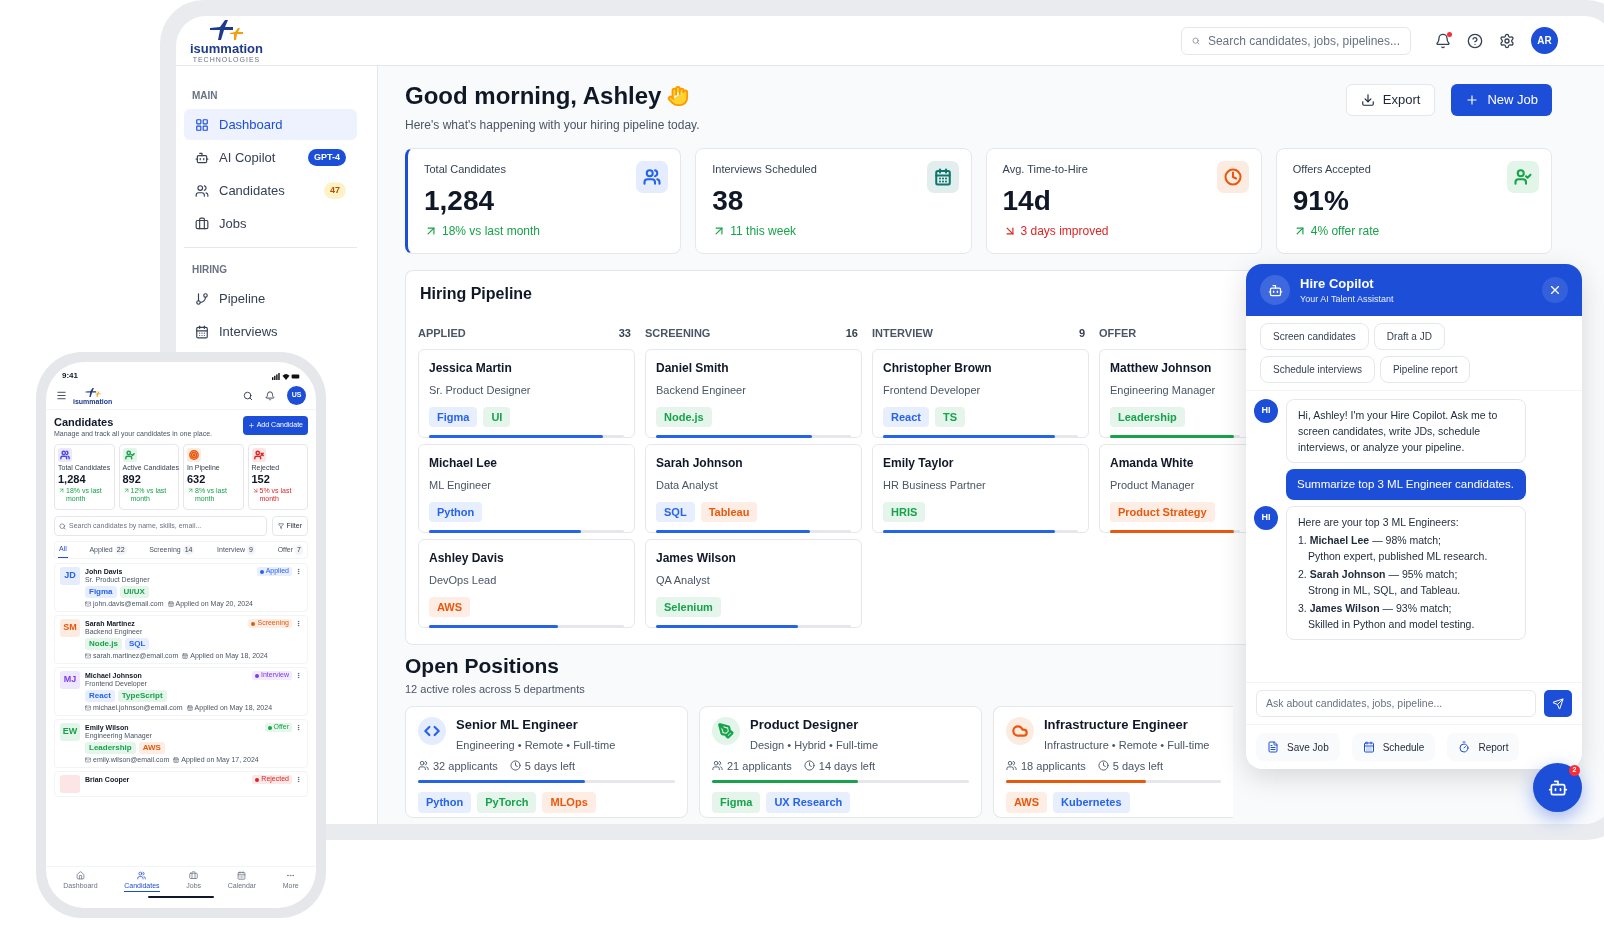 The width and height of the screenshot is (1604, 945). Describe the element at coordinates (1409, 336) in the screenshot. I see `suggestion-chip: Draft a JD` at that location.